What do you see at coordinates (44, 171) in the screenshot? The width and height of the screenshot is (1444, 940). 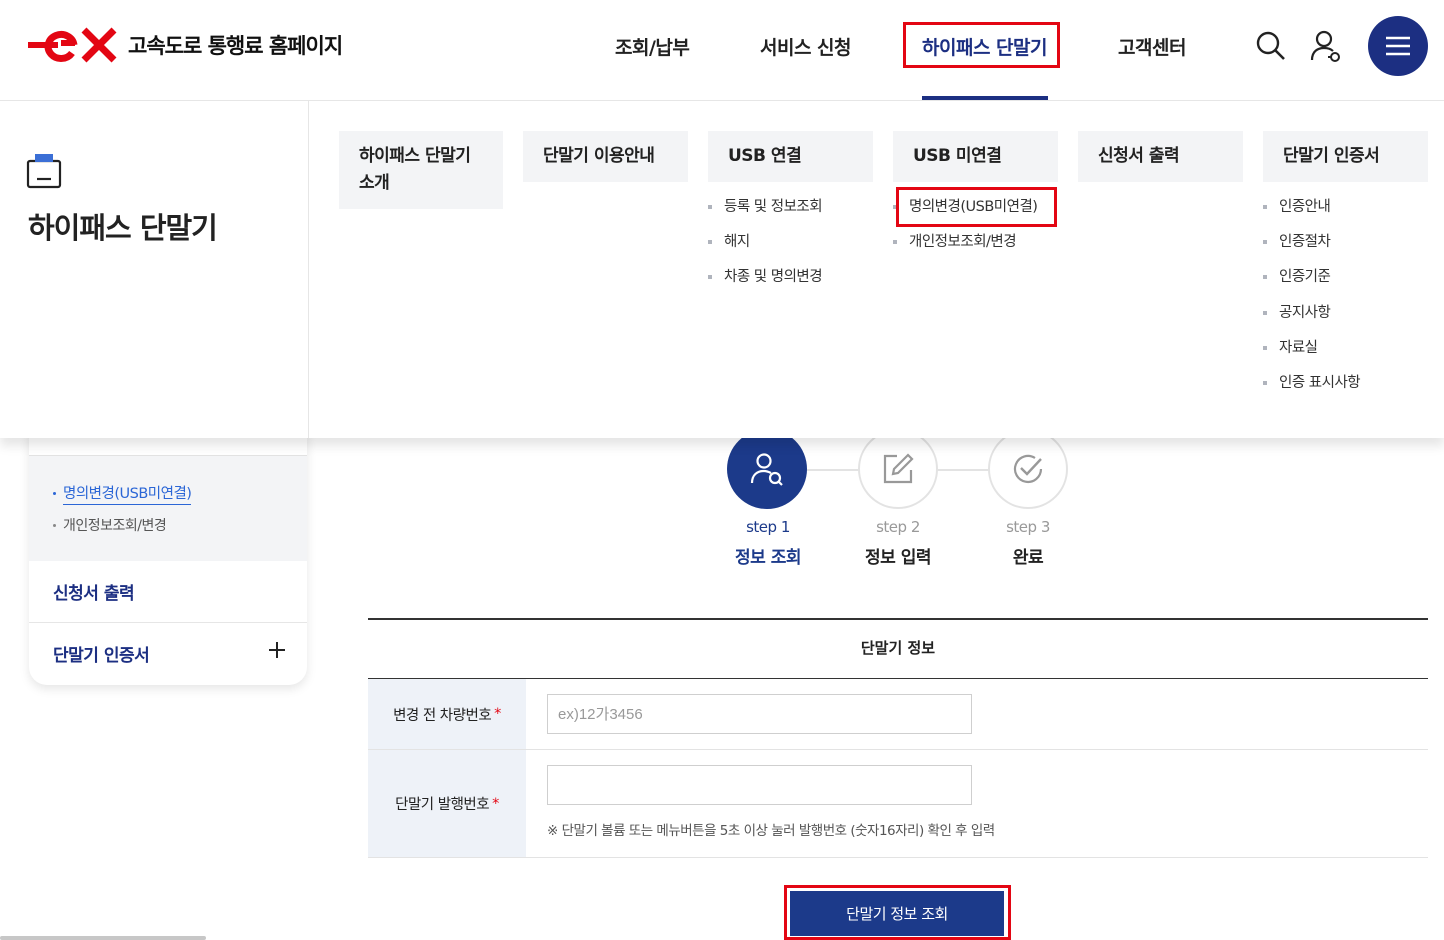 I see `terminal-device-icon` at bounding box center [44, 171].